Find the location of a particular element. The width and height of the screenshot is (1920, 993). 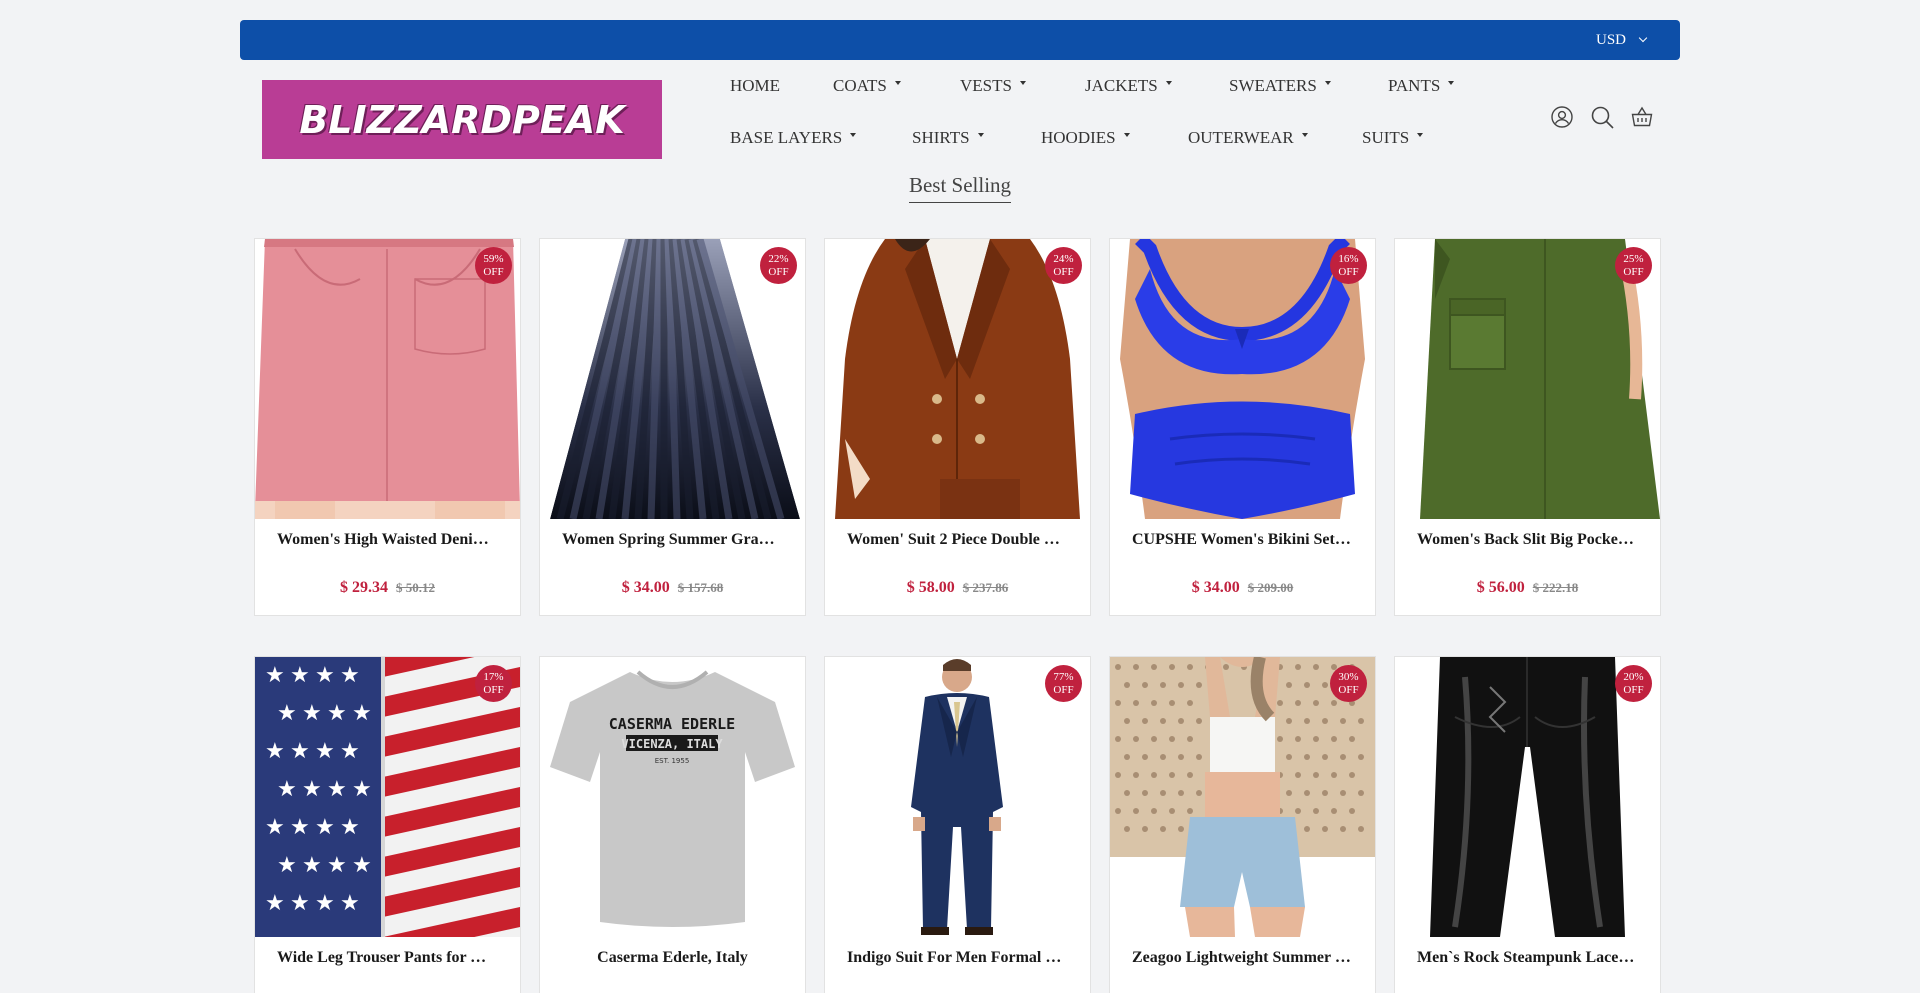

discount-badge: 16% OFF is located at coordinates (1348, 265).